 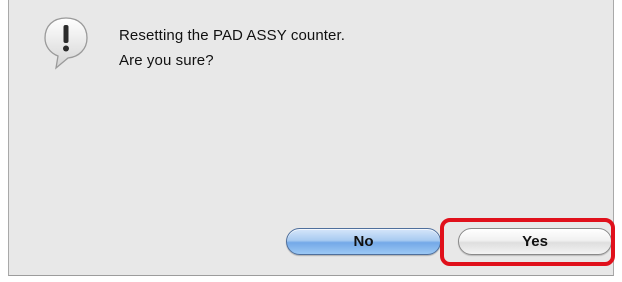 I want to click on yes-button: Yes, so click(x=535, y=241).